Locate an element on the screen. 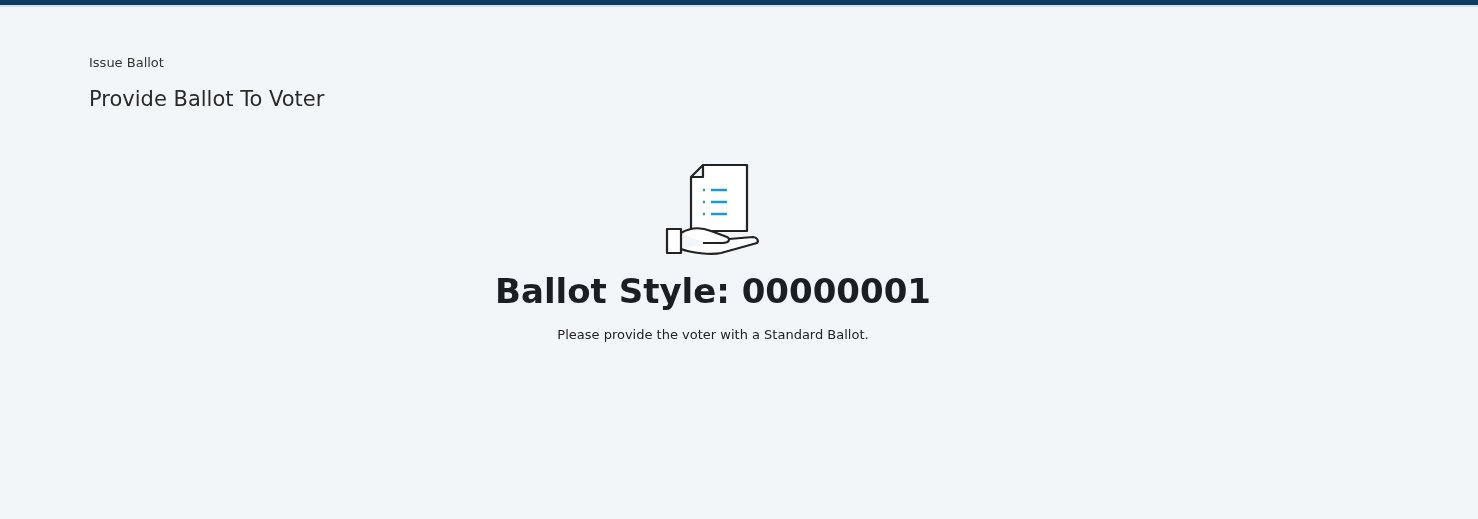 This screenshot has width=1478, height=519. page-title: Provide Ballot To Voter is located at coordinates (207, 99).